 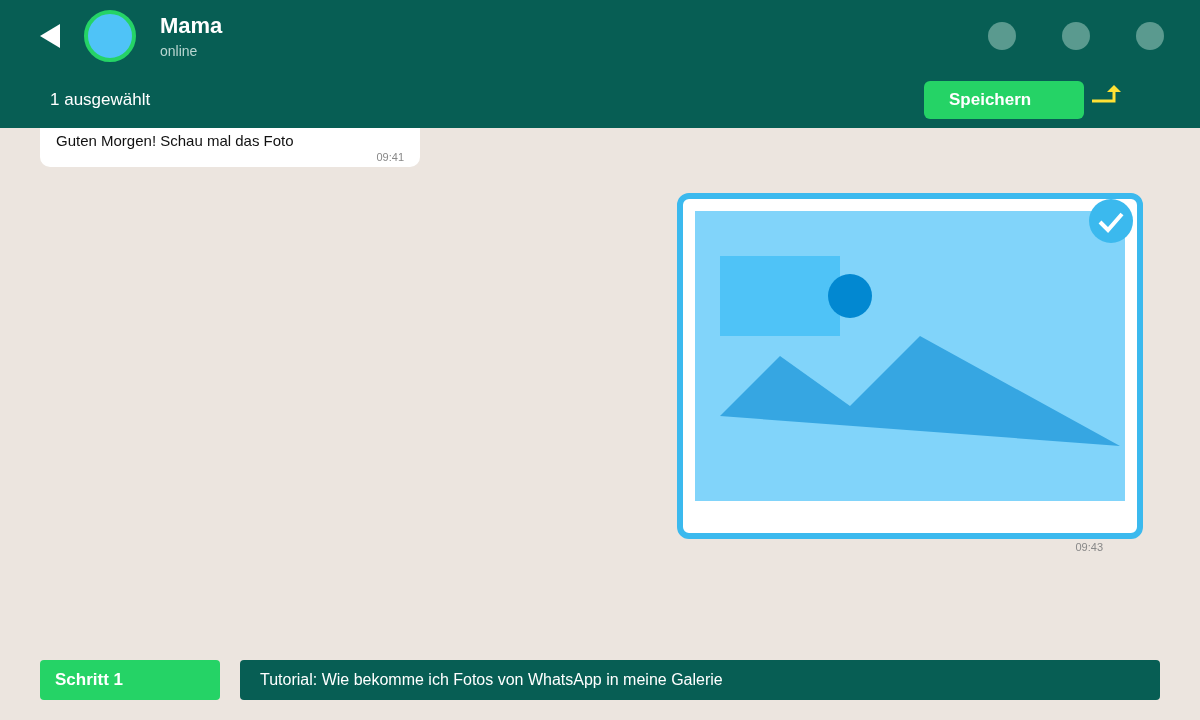 I want to click on message-bubble: Guten Morgen! Schau mal das Foto 09:41, so click(x=230, y=147).